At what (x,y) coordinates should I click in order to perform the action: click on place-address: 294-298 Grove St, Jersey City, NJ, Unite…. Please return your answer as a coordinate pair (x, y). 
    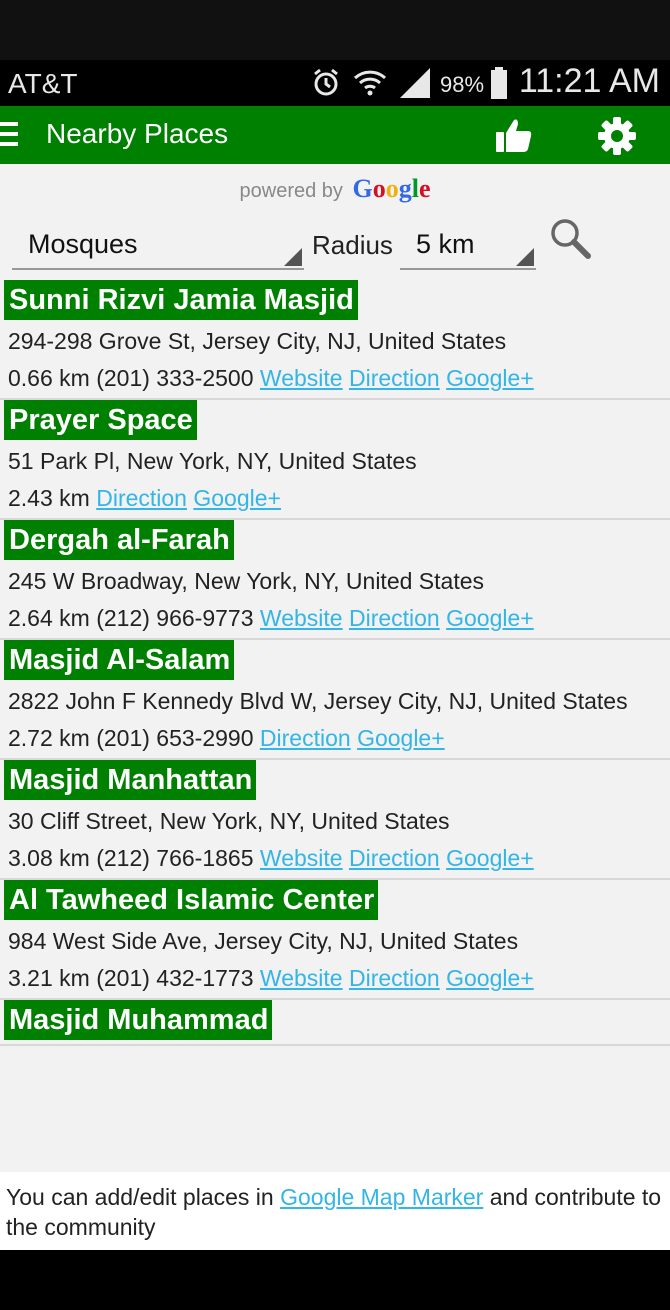
    Looking at the image, I should click on (257, 341).